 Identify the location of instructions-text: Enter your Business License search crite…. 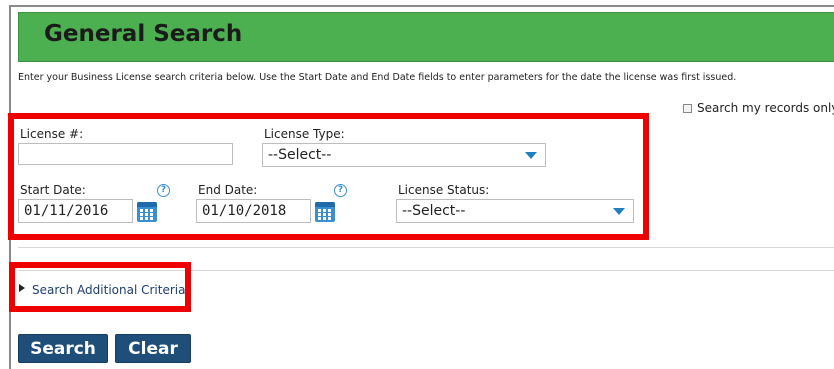
(377, 77).